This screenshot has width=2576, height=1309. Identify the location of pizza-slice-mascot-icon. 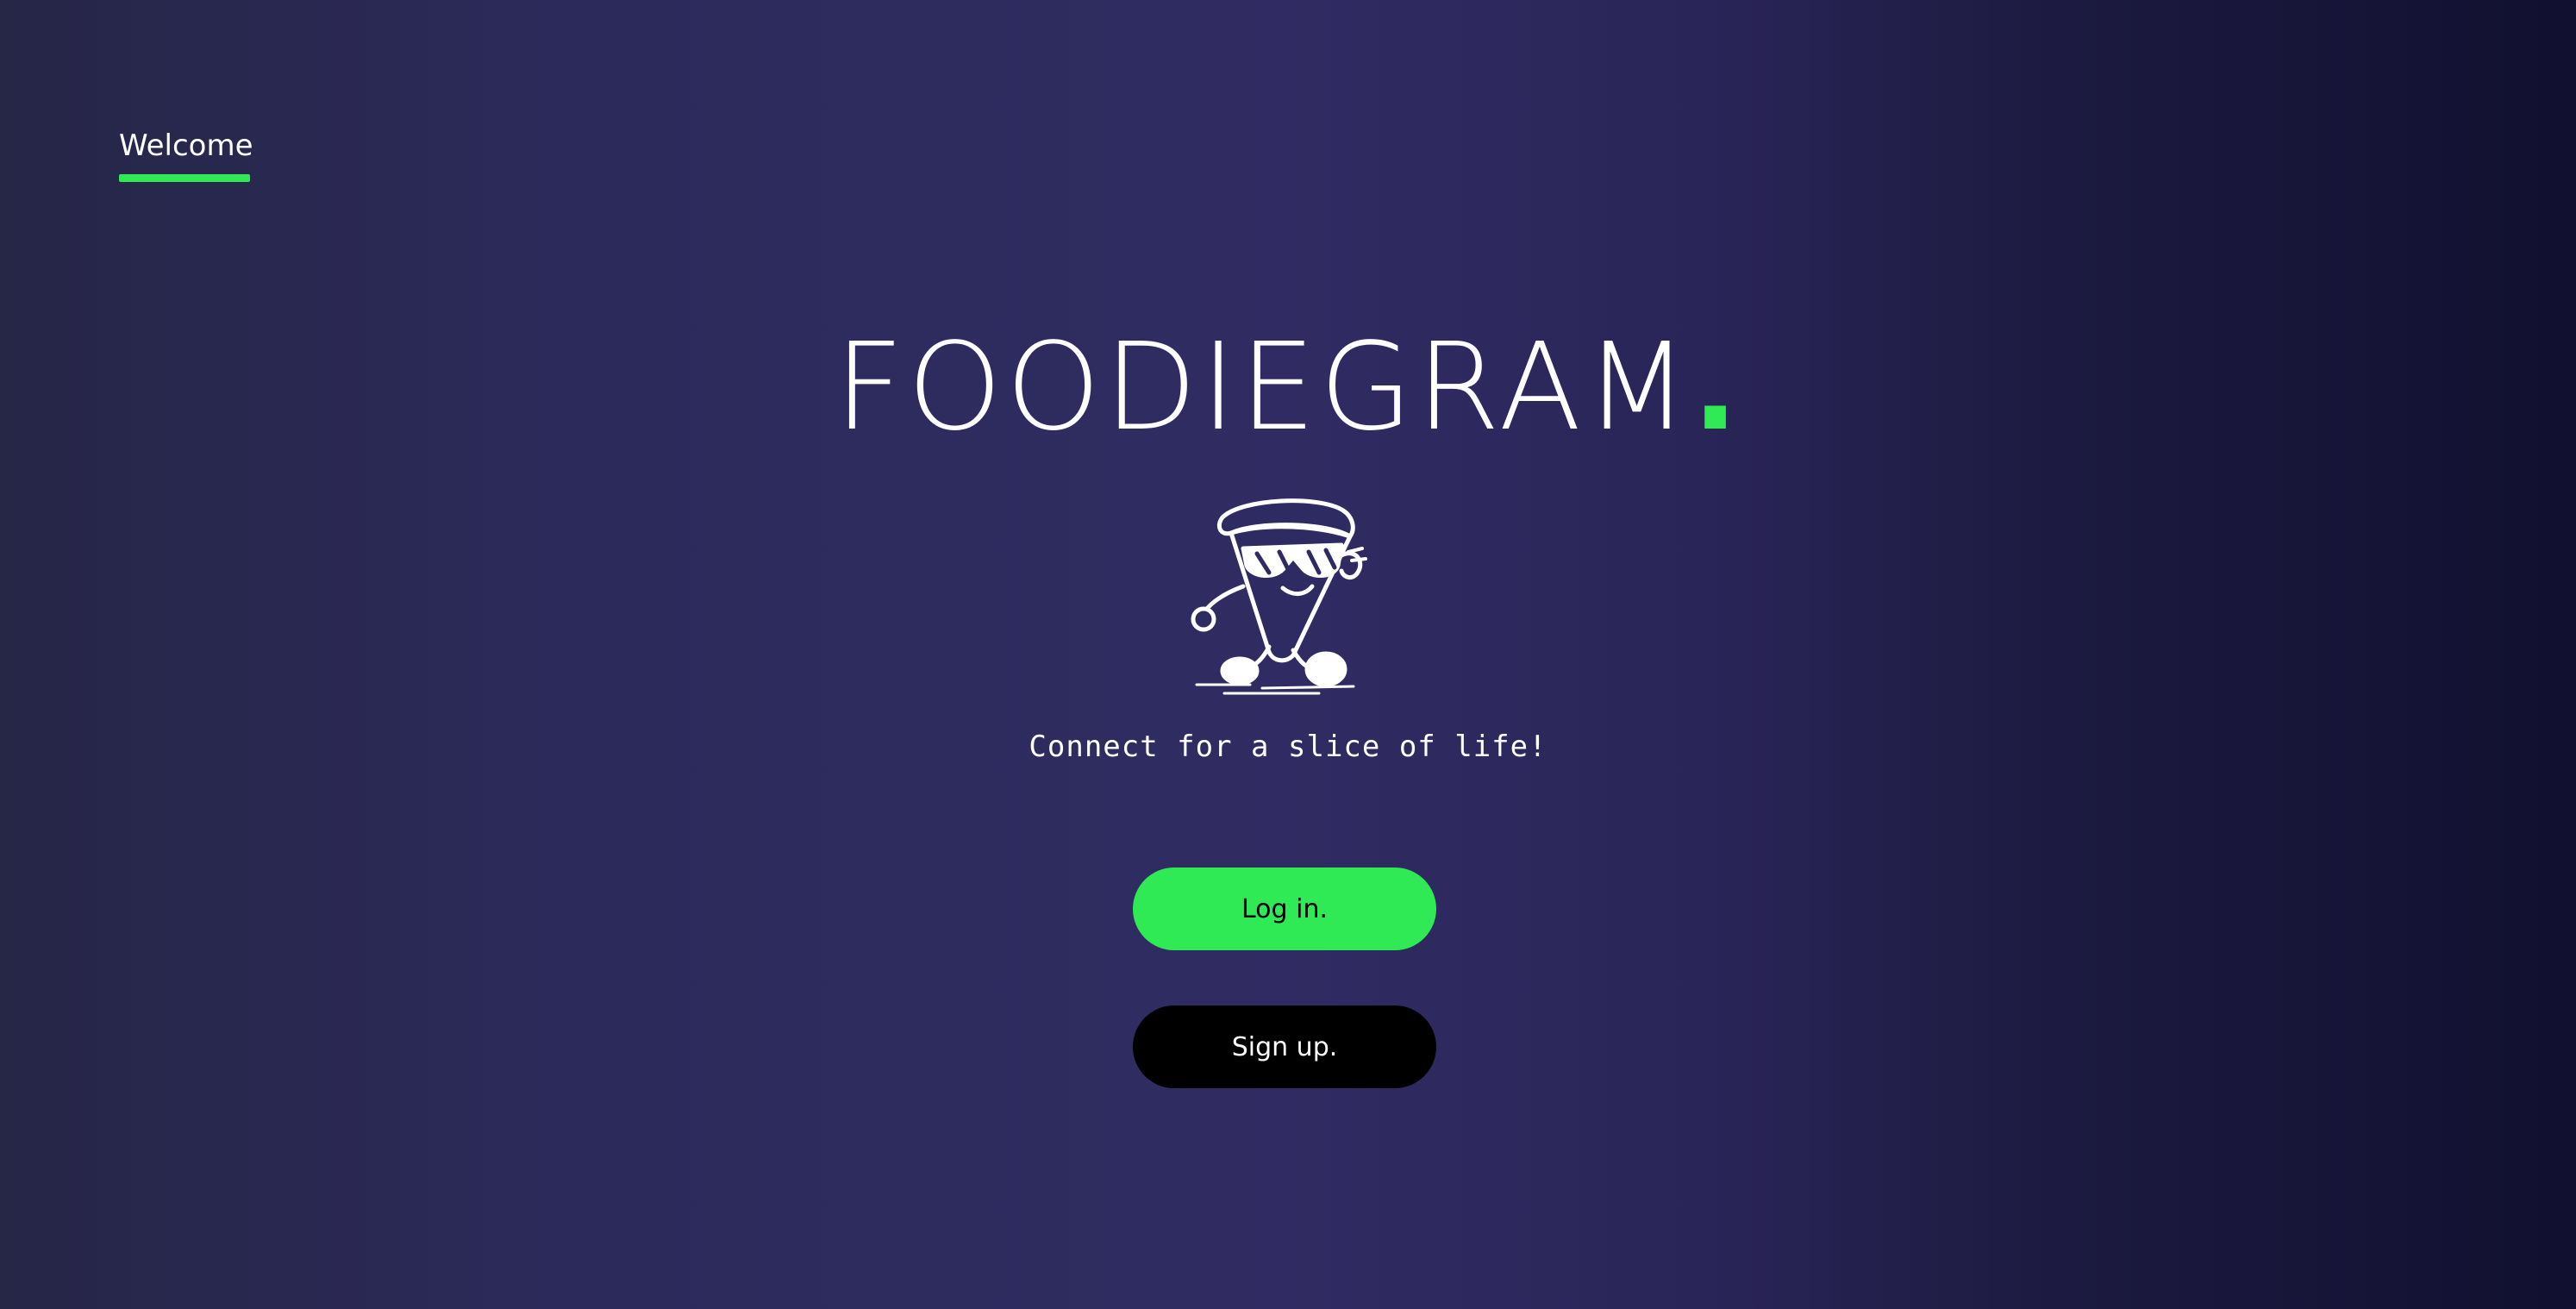
(1279, 597).